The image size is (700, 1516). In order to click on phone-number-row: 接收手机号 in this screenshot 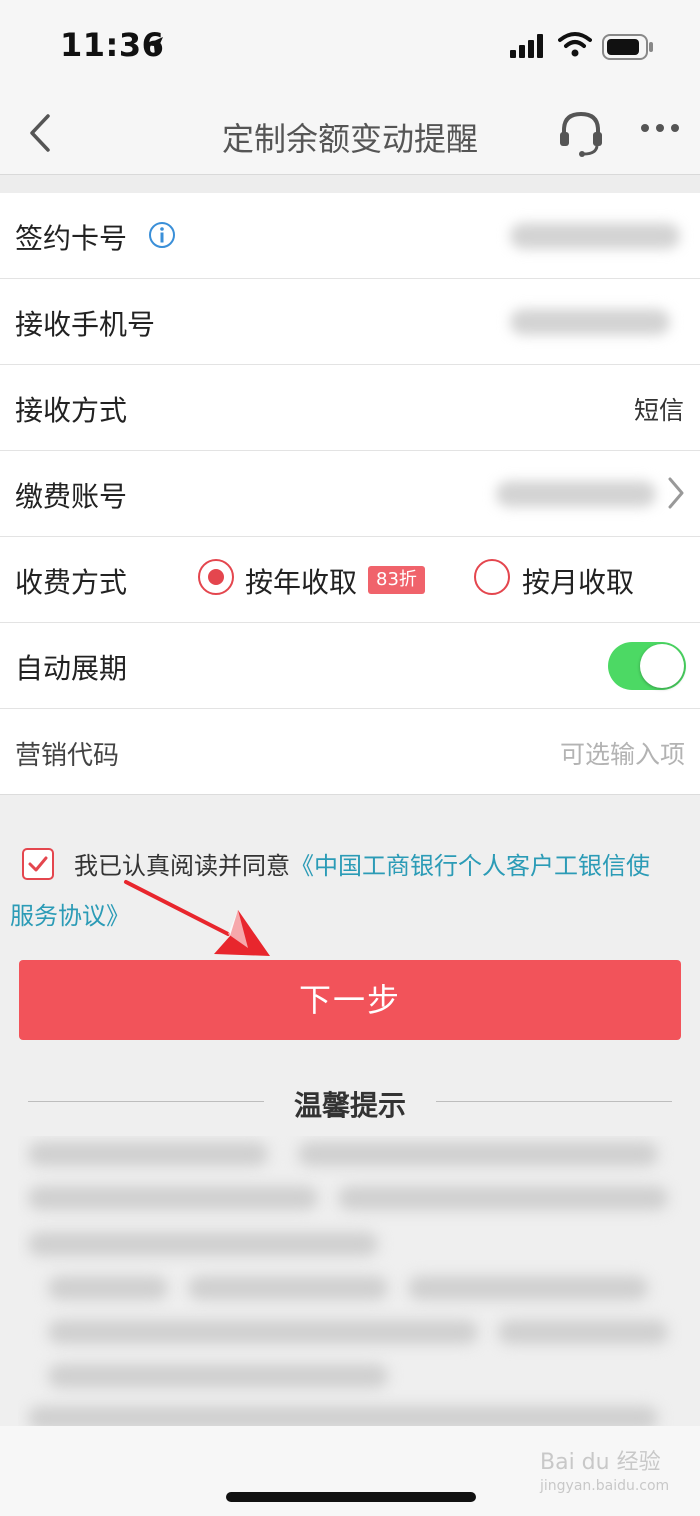, I will do `click(350, 322)`.